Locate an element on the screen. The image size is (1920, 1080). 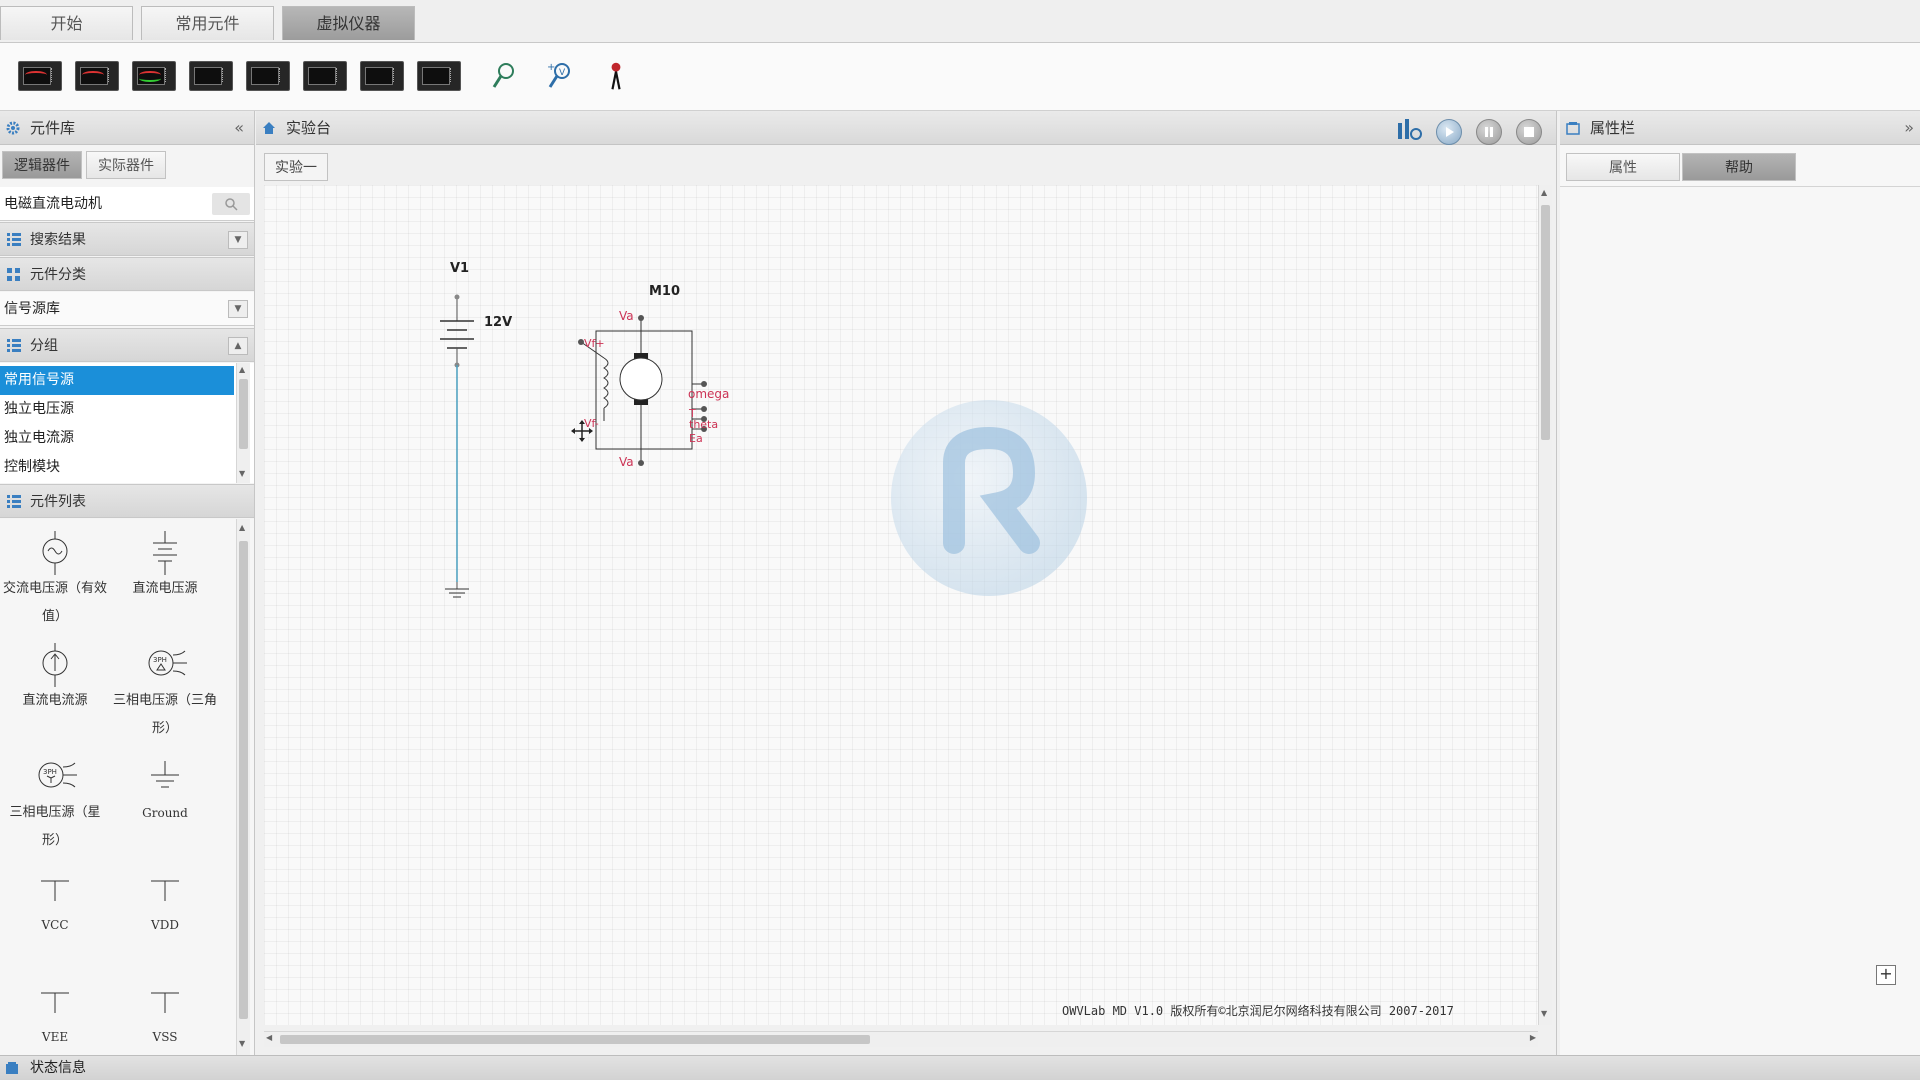
battery-name-label: V1 is located at coordinates (460, 268).